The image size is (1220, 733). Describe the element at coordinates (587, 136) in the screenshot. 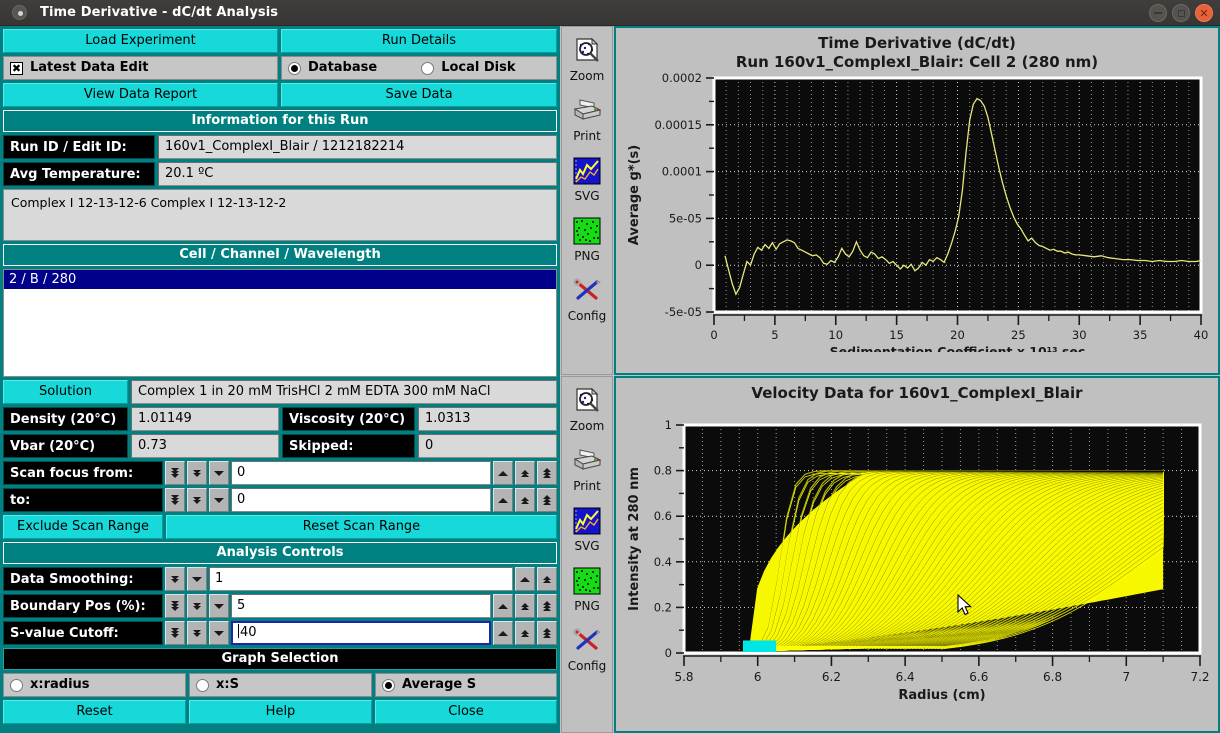

I see `toolbar-print-label: Print` at that location.